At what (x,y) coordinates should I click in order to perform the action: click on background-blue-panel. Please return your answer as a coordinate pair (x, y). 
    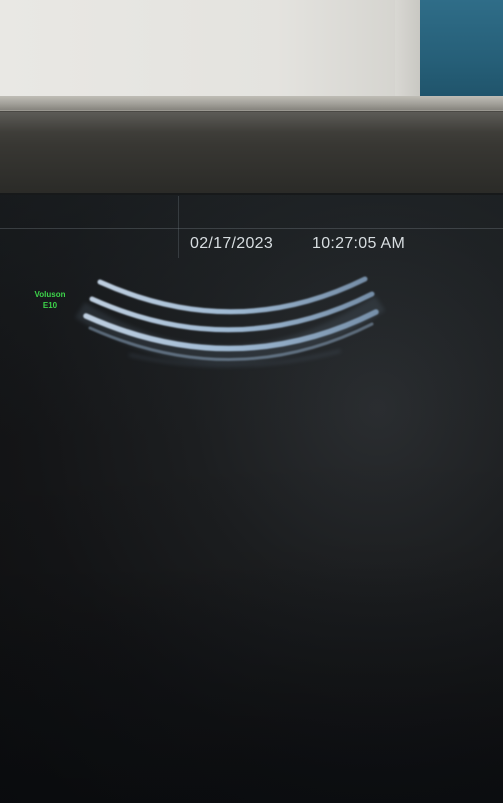
    Looking at the image, I should click on (461, 50).